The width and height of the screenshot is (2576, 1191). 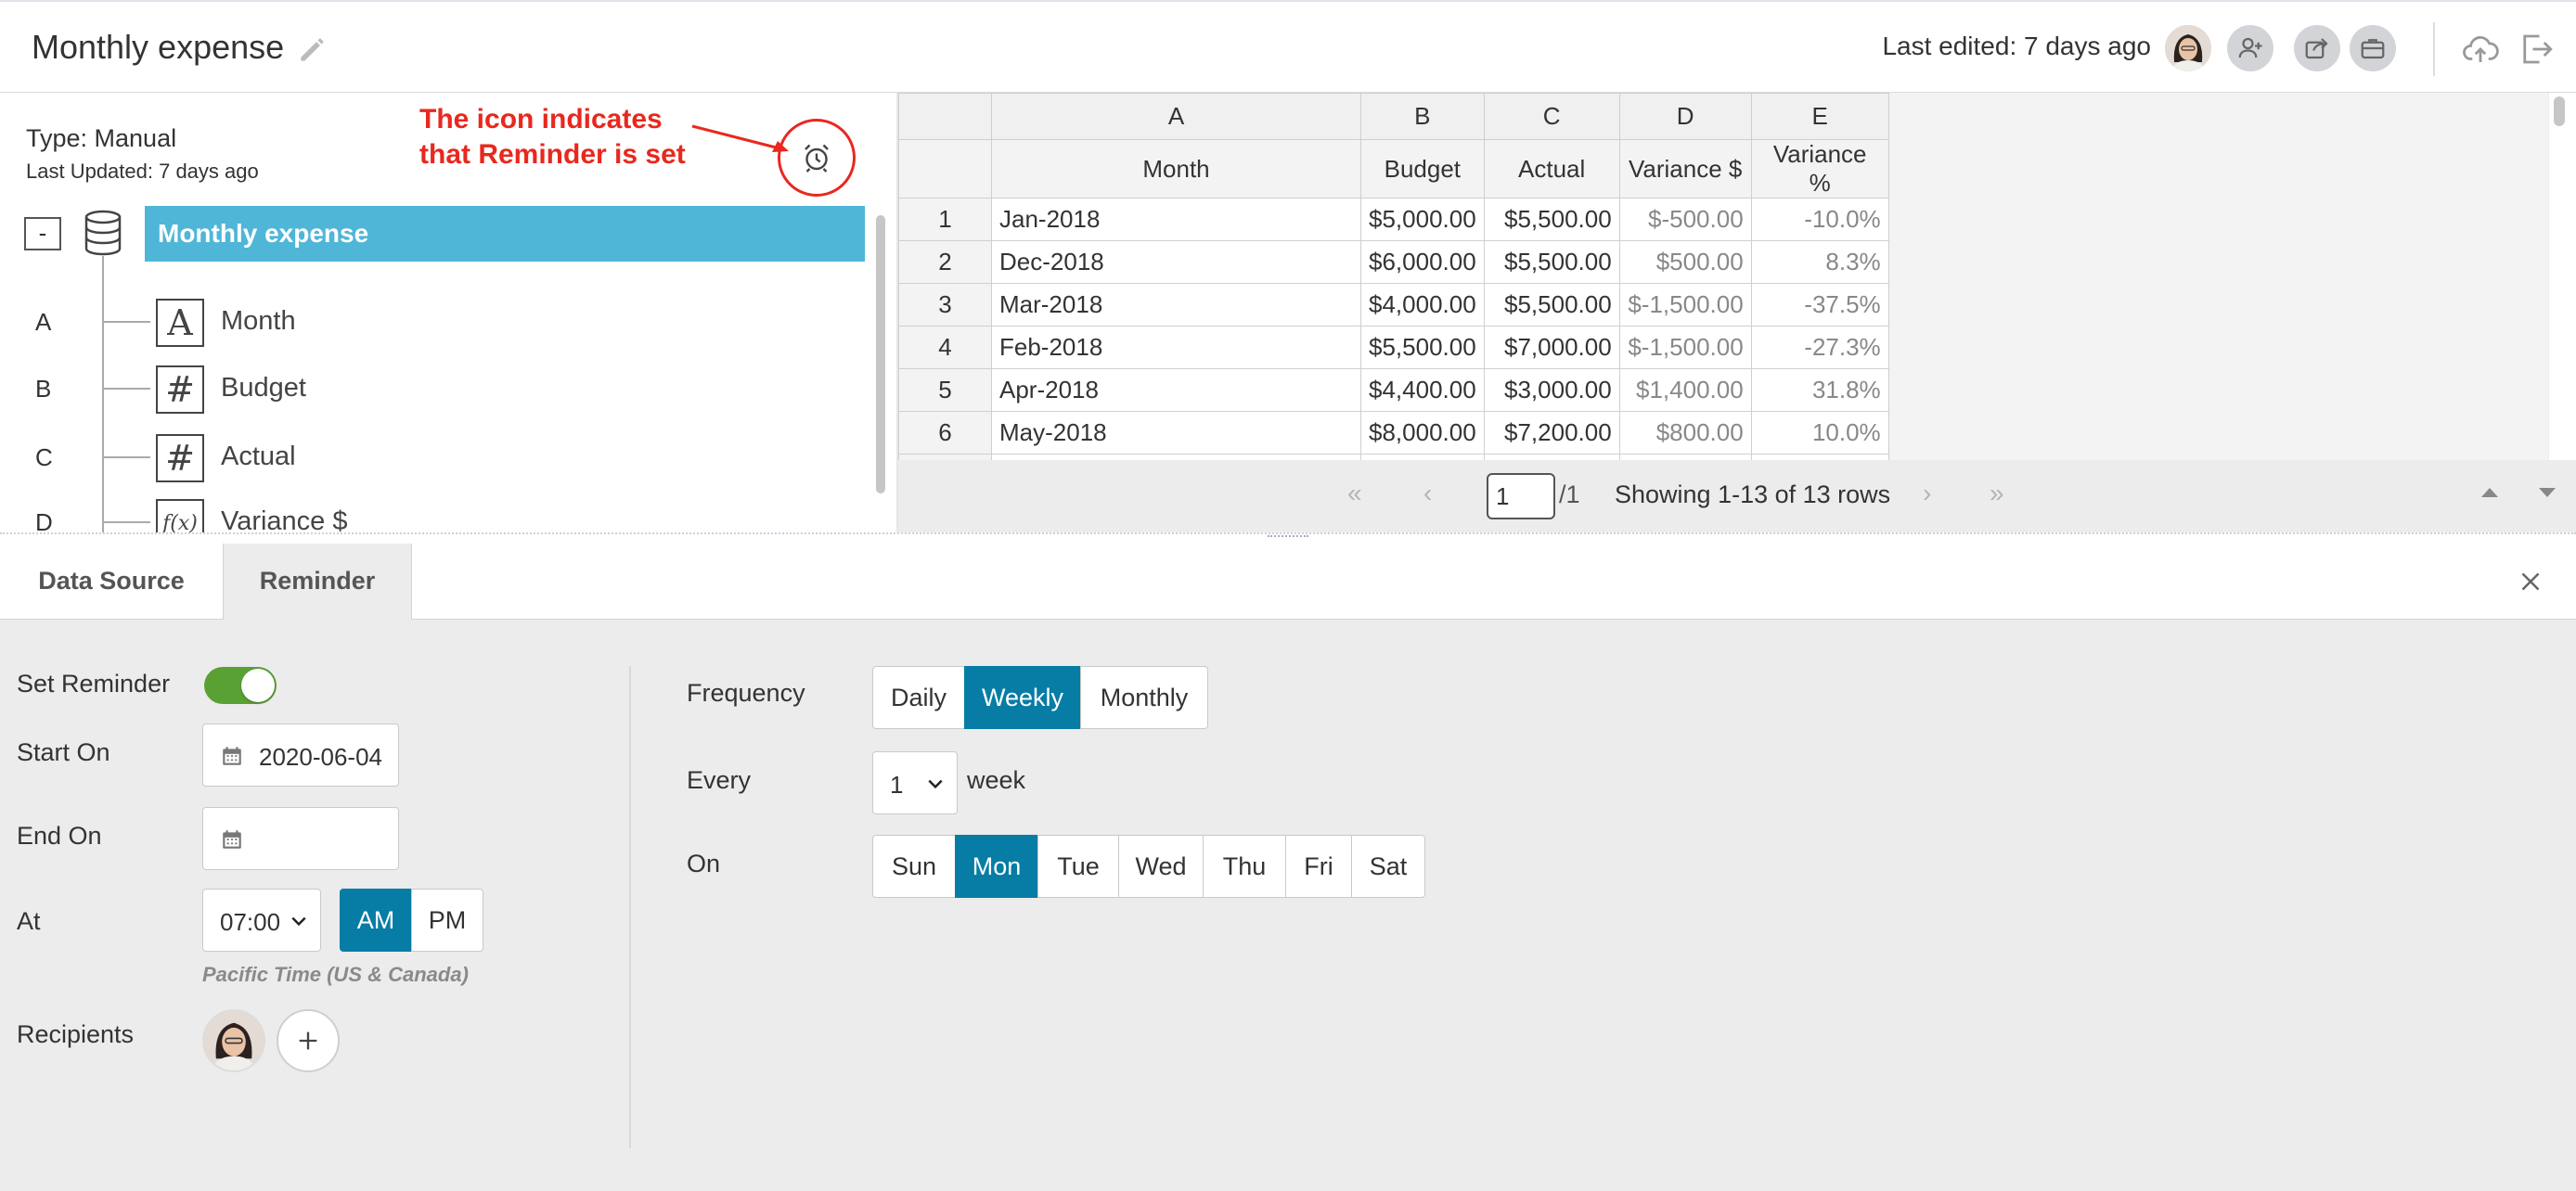 What do you see at coordinates (1176, 390) in the screenshot?
I see `table-cell: Apr-2018` at bounding box center [1176, 390].